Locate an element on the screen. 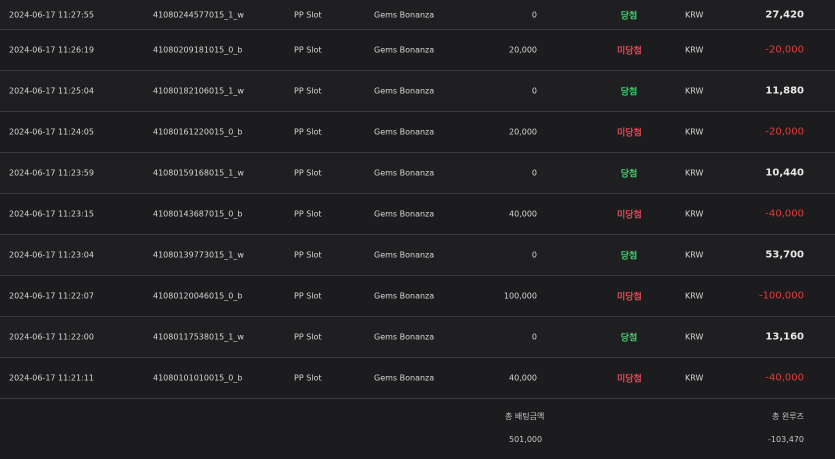  bet-id: 41080120046015_0_b is located at coordinates (198, 296).